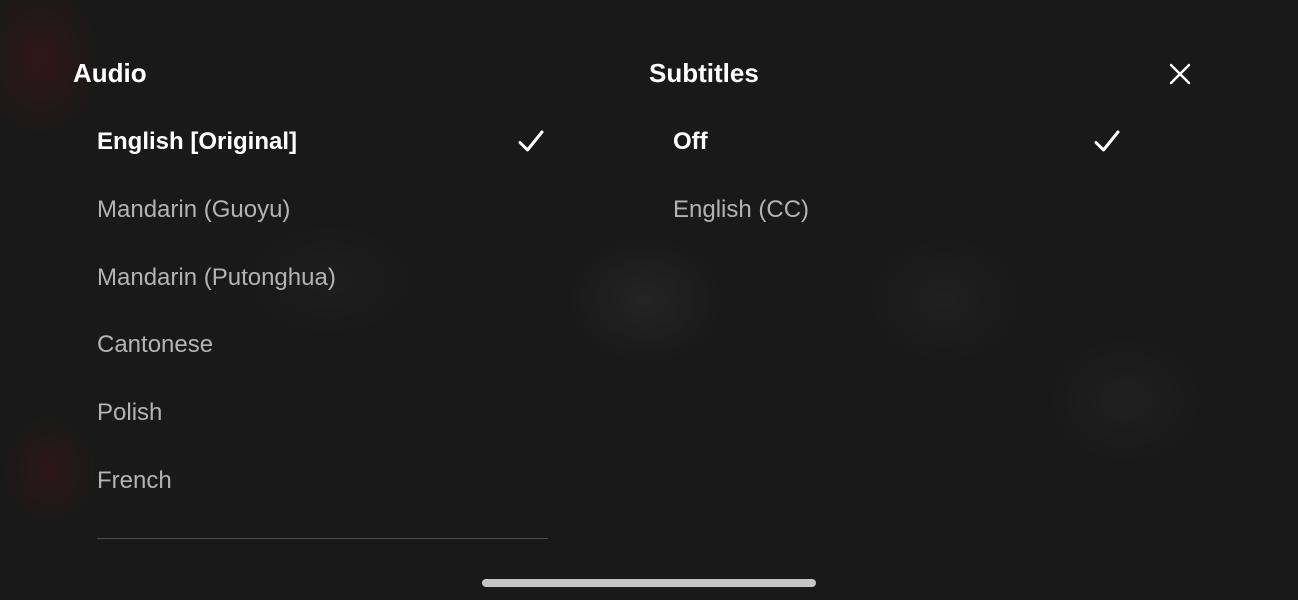  I want to click on audio-title: Audio, so click(110, 73).